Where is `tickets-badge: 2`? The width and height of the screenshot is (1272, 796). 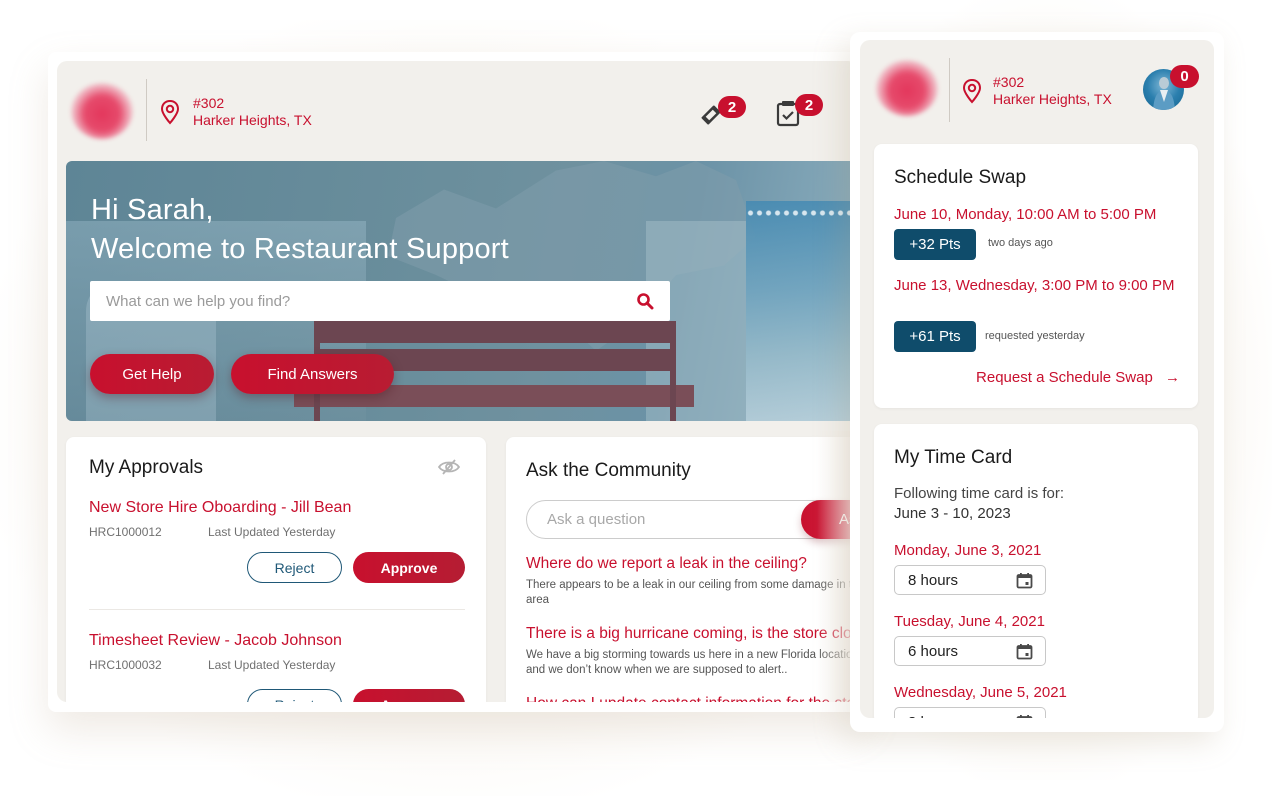 tickets-badge: 2 is located at coordinates (732, 107).